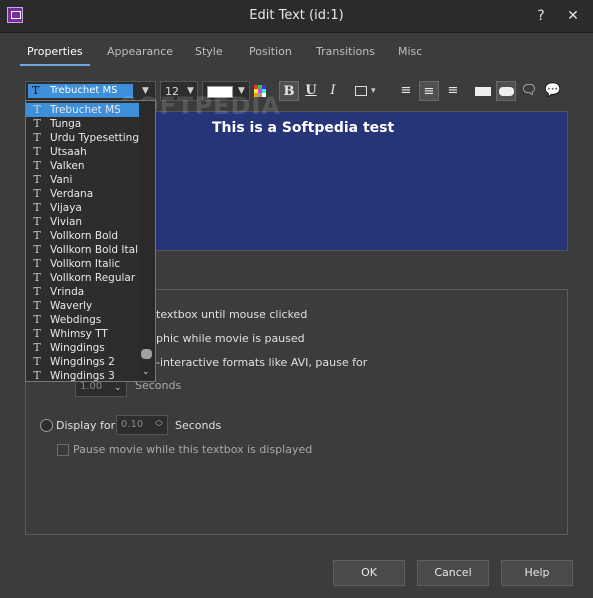 The image size is (593, 598). Describe the element at coordinates (83, 166) in the screenshot. I see `list-item: T Valken` at that location.